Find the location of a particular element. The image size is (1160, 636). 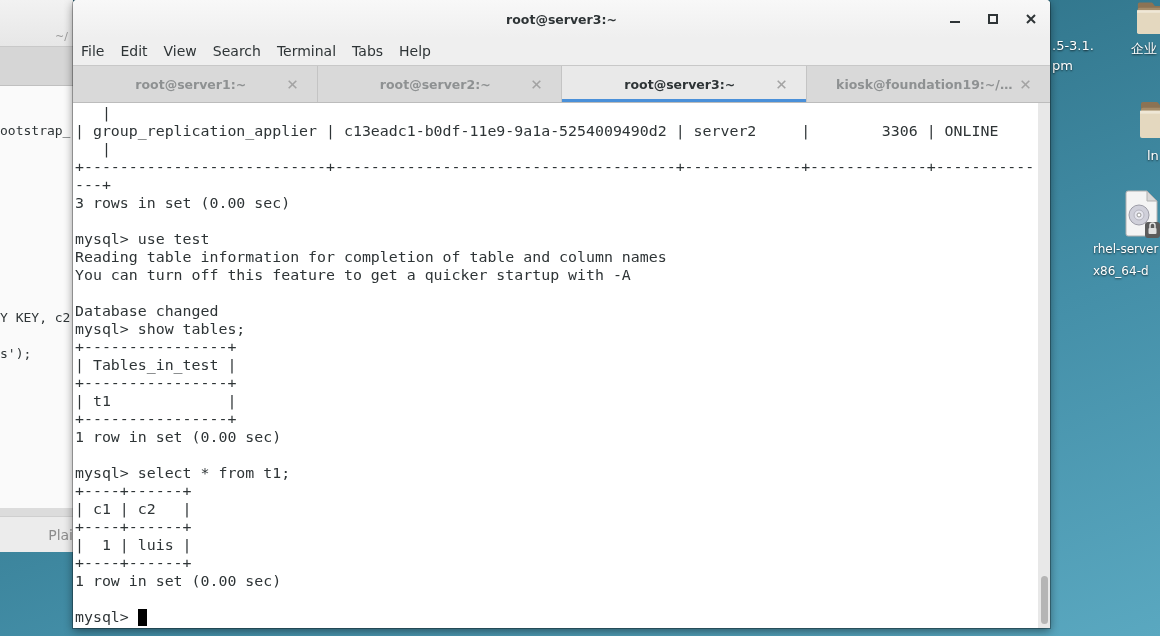

terminal-line: Database changed is located at coordinates (147, 311).